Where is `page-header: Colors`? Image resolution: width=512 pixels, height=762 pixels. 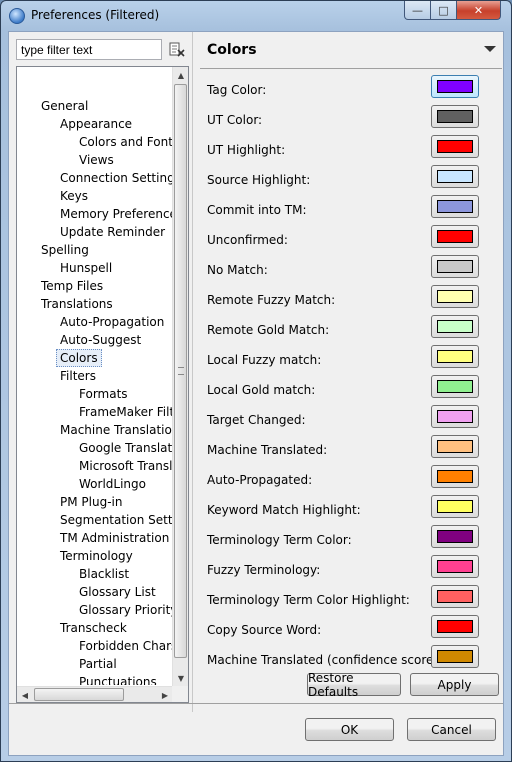 page-header: Colors is located at coordinates (351, 53).